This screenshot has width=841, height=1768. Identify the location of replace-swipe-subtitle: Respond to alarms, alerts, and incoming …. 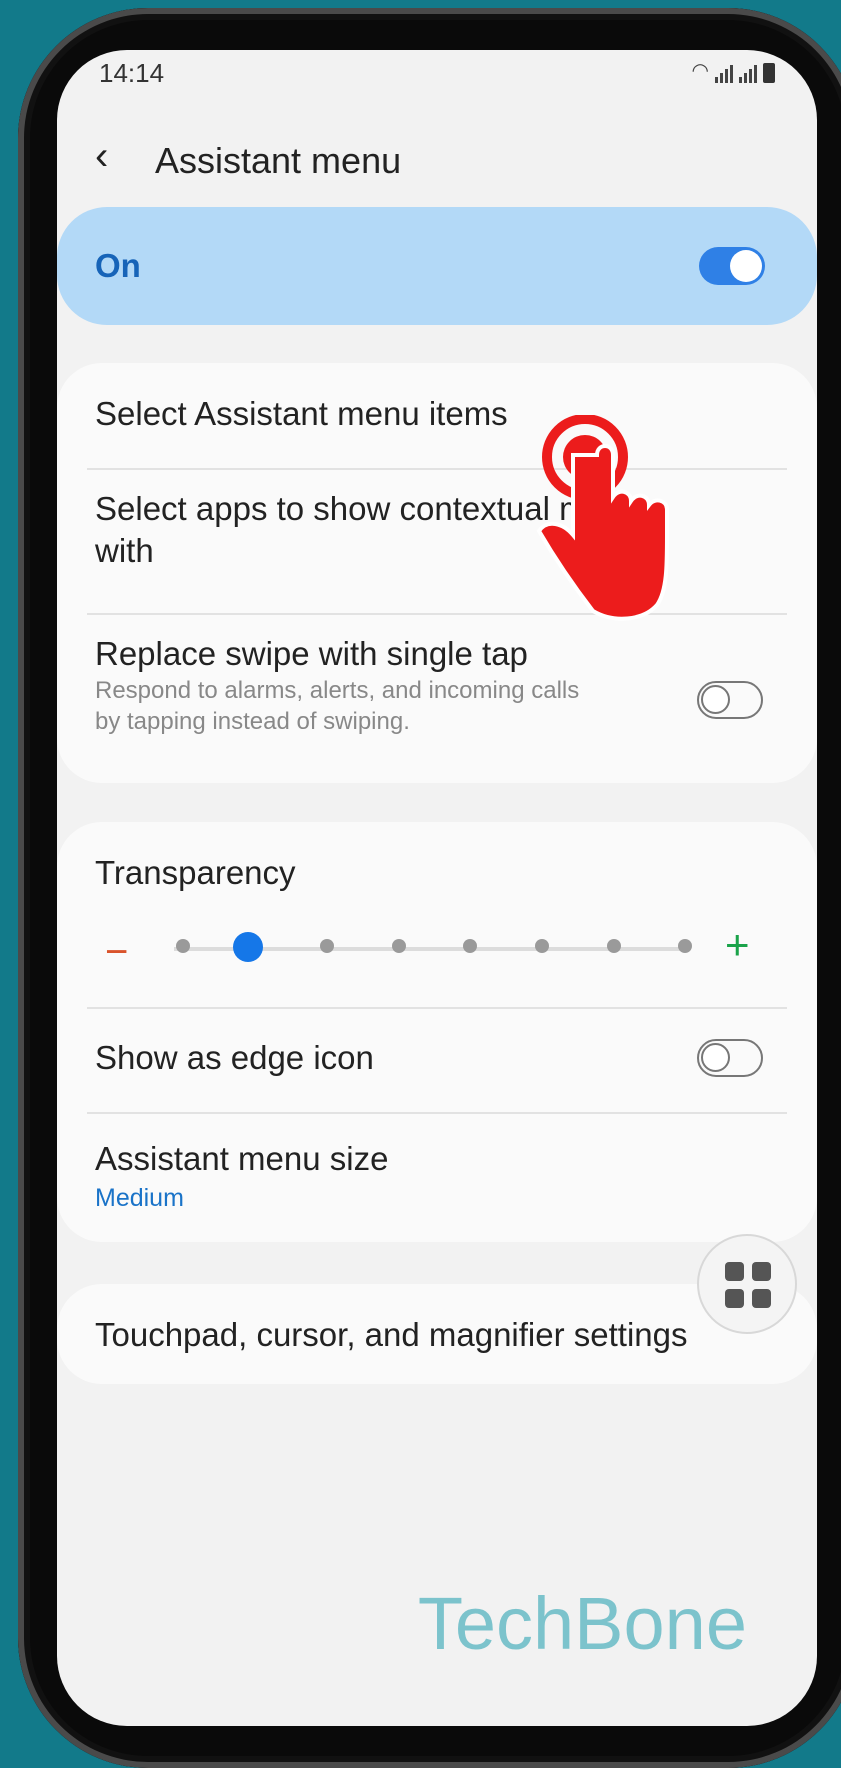
(337, 690).